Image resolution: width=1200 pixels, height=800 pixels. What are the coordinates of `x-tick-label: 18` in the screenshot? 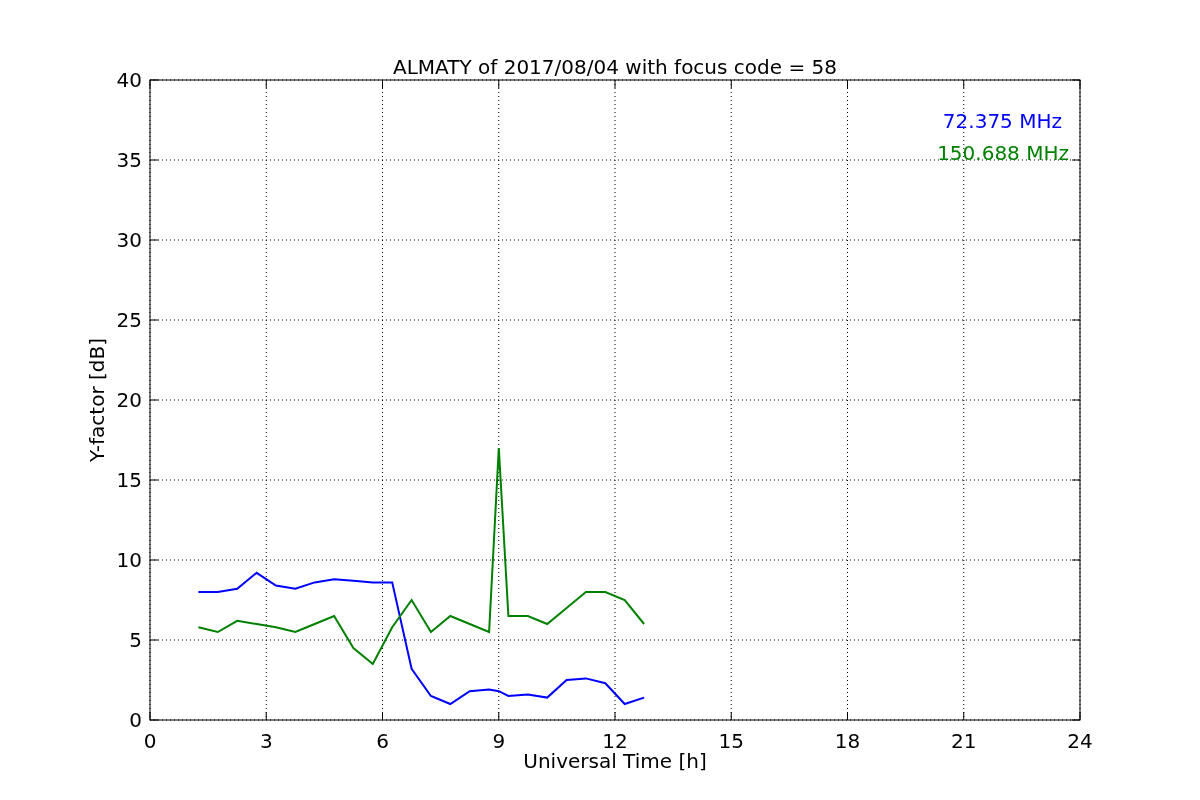 It's located at (847, 741).